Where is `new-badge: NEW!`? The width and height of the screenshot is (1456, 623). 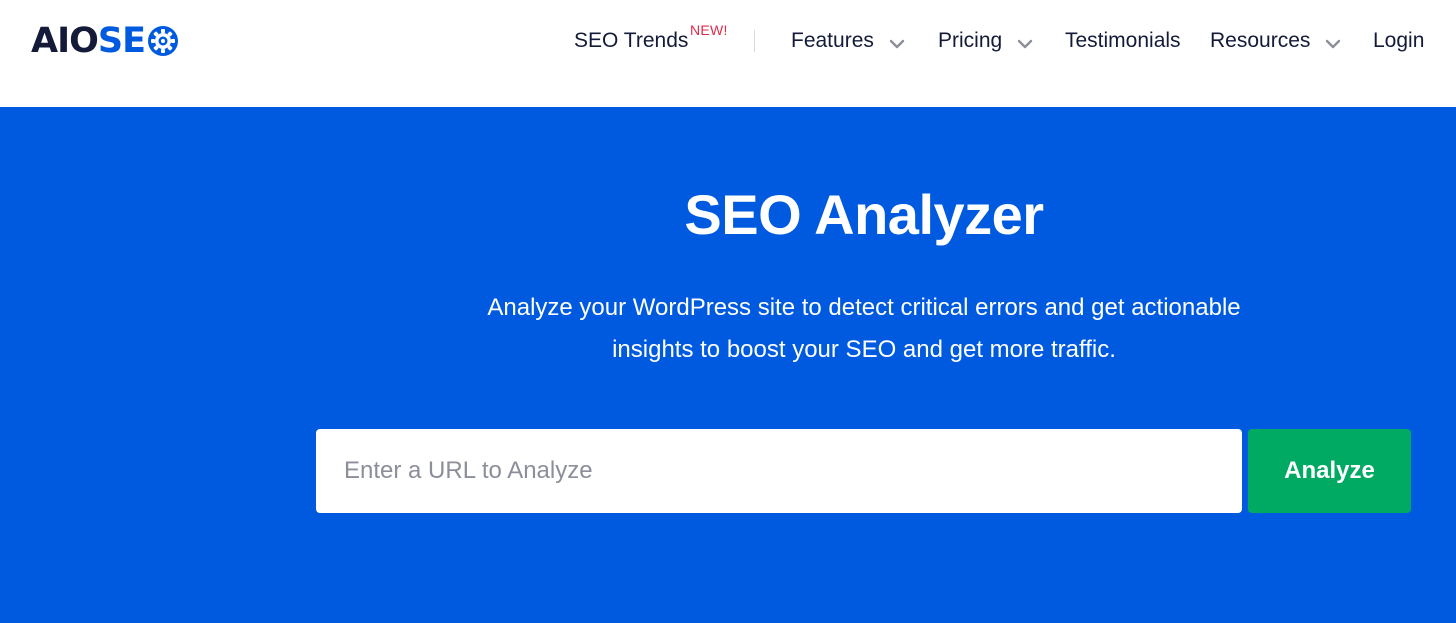
new-badge: NEW! is located at coordinates (709, 30).